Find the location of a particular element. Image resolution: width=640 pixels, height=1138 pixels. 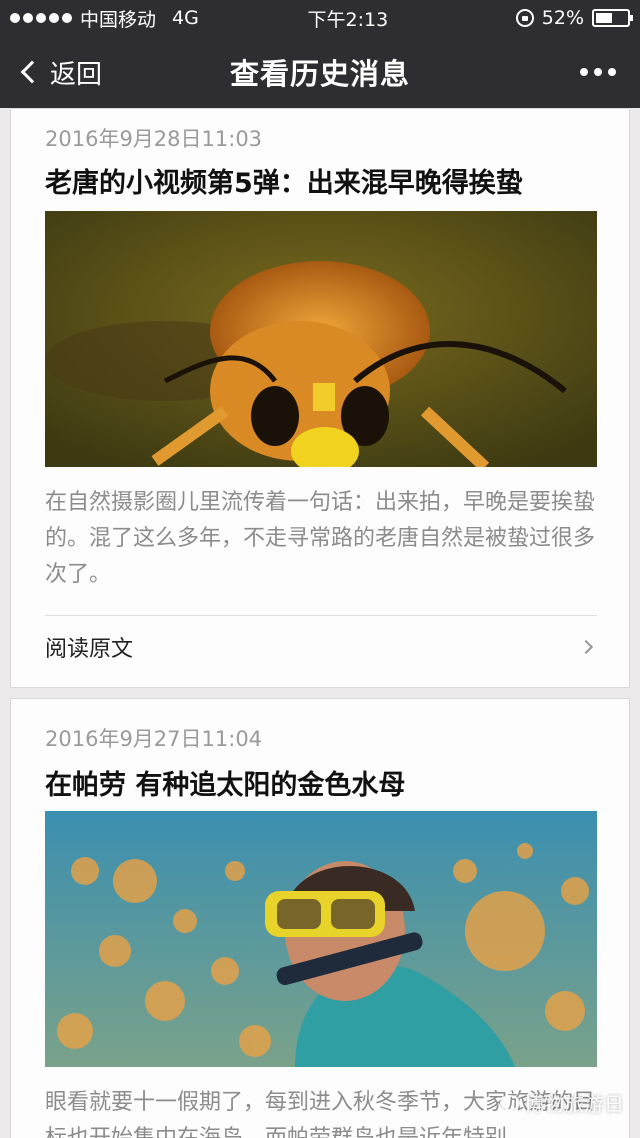

back-button: 返回 is located at coordinates (75, 72).